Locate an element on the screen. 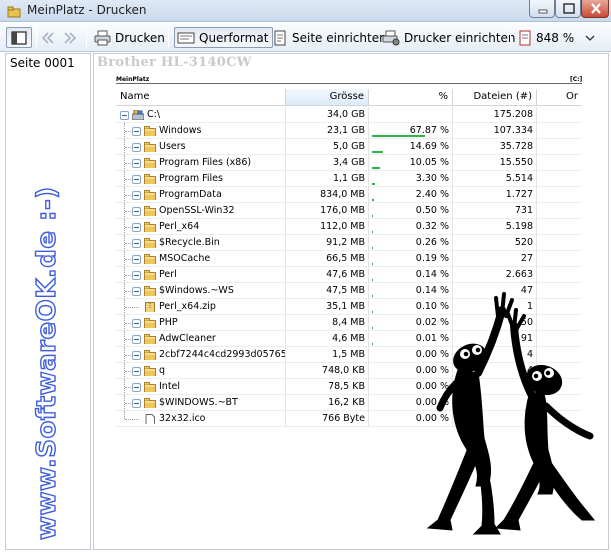  table-row: Windows 23,1 GB 67.87 % 107.334 is located at coordinates (349, 131).